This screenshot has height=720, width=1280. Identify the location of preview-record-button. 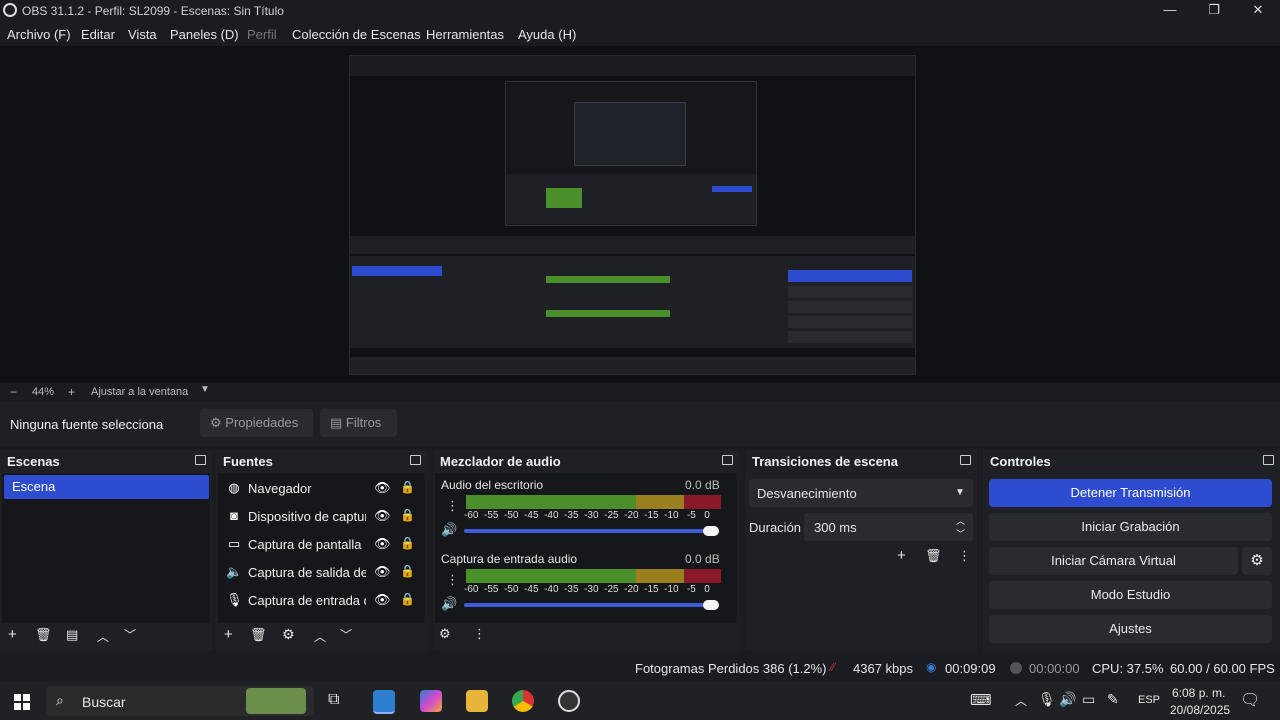
(850, 292).